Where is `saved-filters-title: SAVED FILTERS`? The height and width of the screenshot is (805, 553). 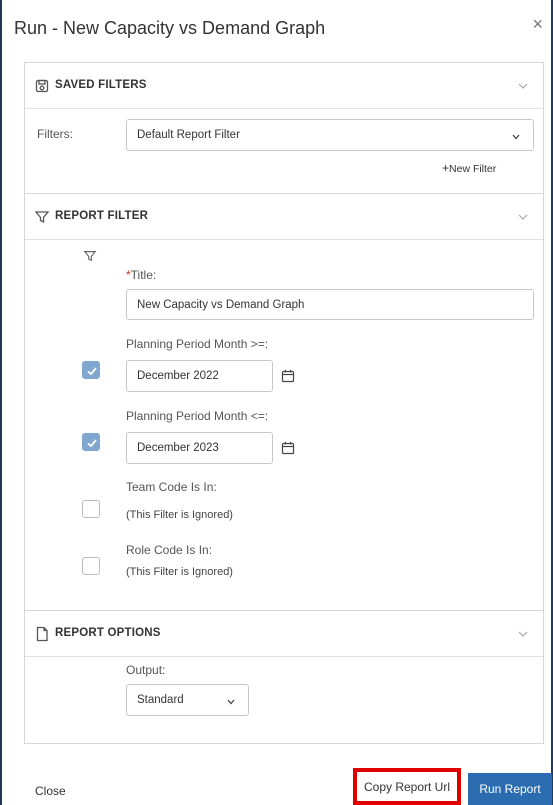
saved-filters-title: SAVED FILTERS is located at coordinates (101, 85).